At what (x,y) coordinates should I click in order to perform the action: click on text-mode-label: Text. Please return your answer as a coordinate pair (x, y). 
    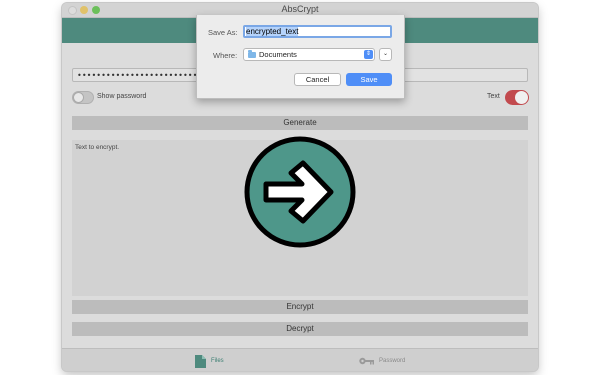
    Looking at the image, I should click on (493, 96).